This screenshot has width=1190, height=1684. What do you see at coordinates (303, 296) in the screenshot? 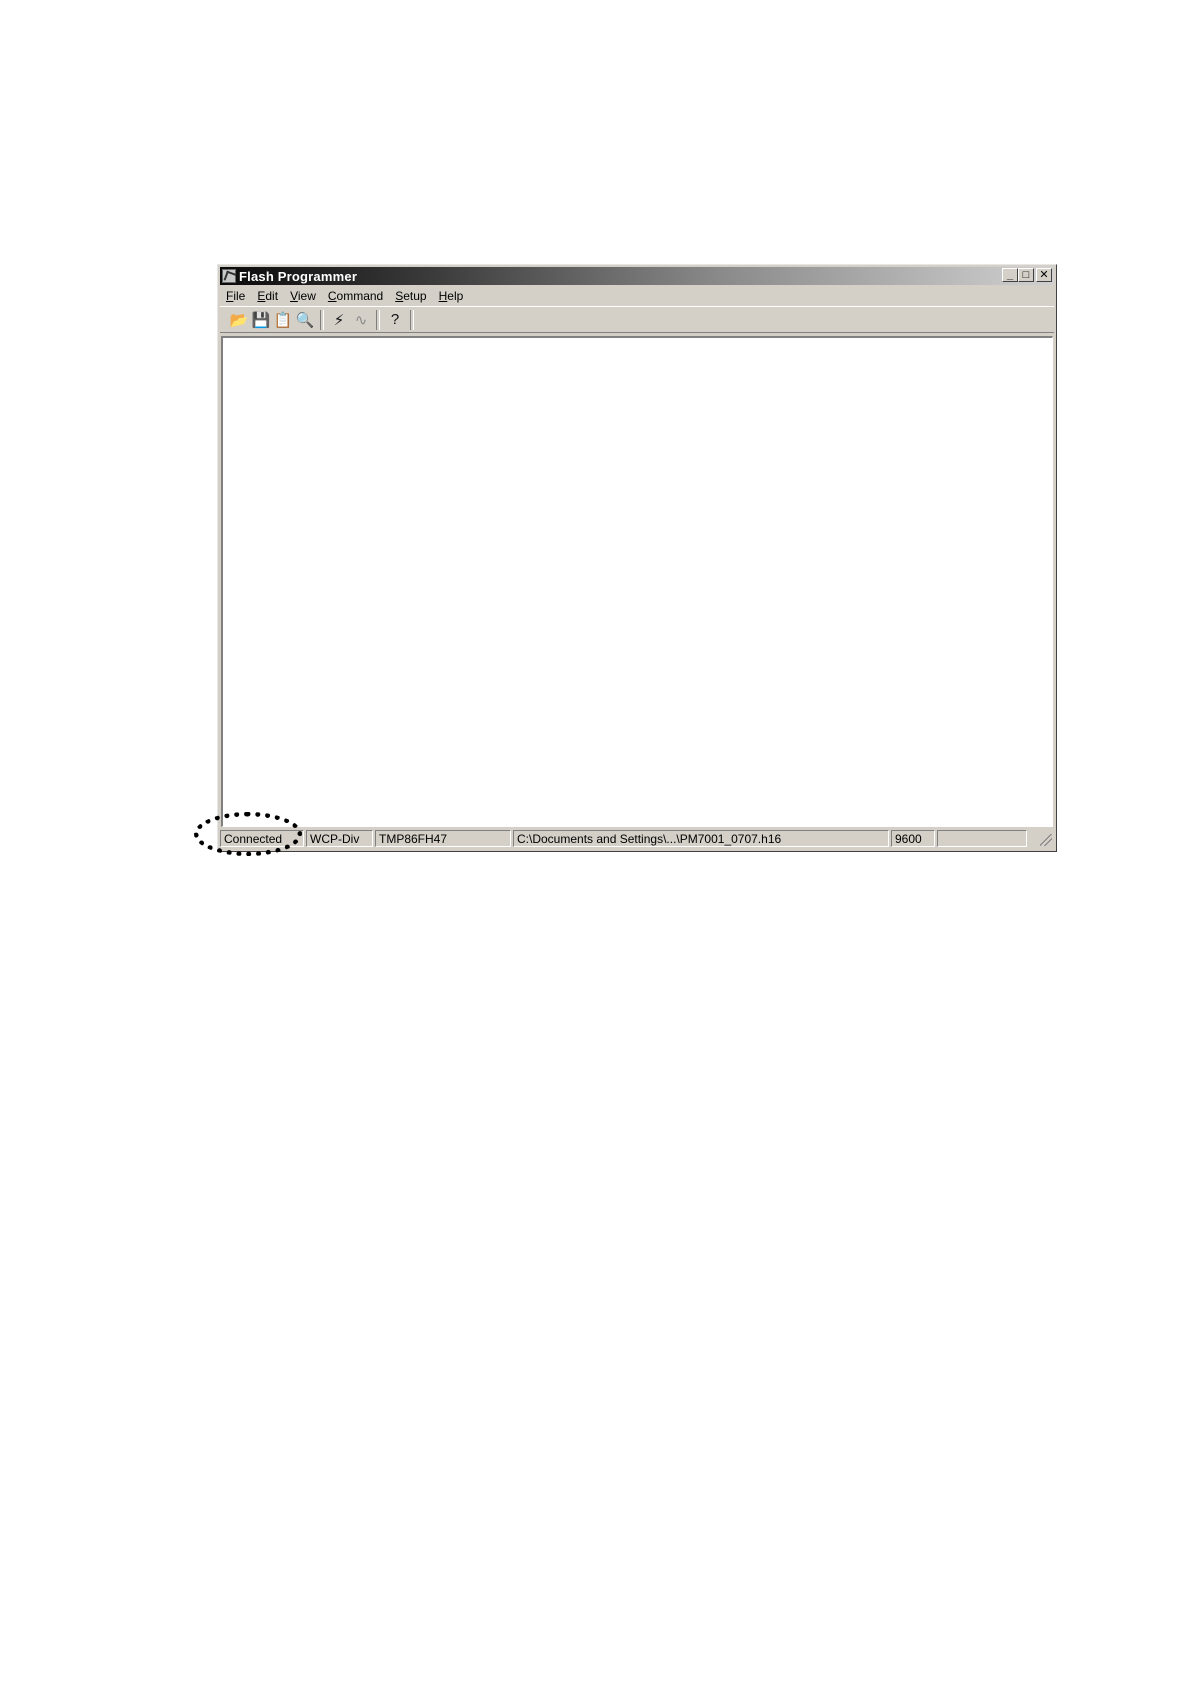
I see `menu-view: View` at bounding box center [303, 296].